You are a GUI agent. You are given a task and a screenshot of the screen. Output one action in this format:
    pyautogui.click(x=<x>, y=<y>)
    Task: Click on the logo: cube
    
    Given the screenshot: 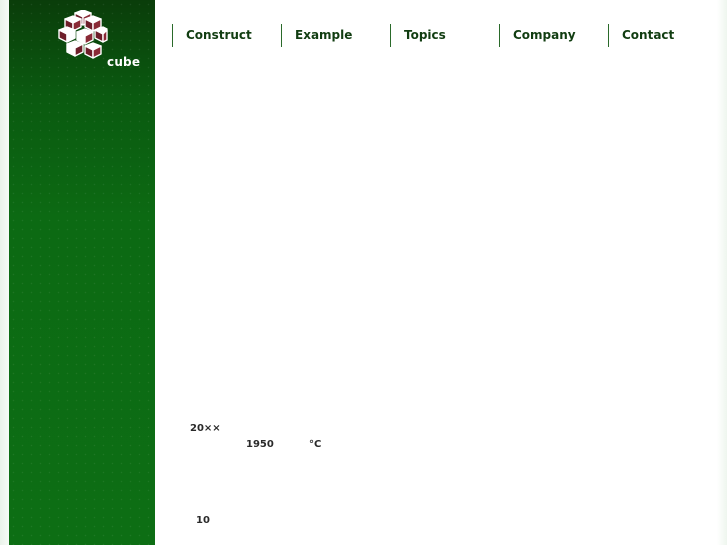 What is the action you would take?
    pyautogui.click(x=100, y=41)
    